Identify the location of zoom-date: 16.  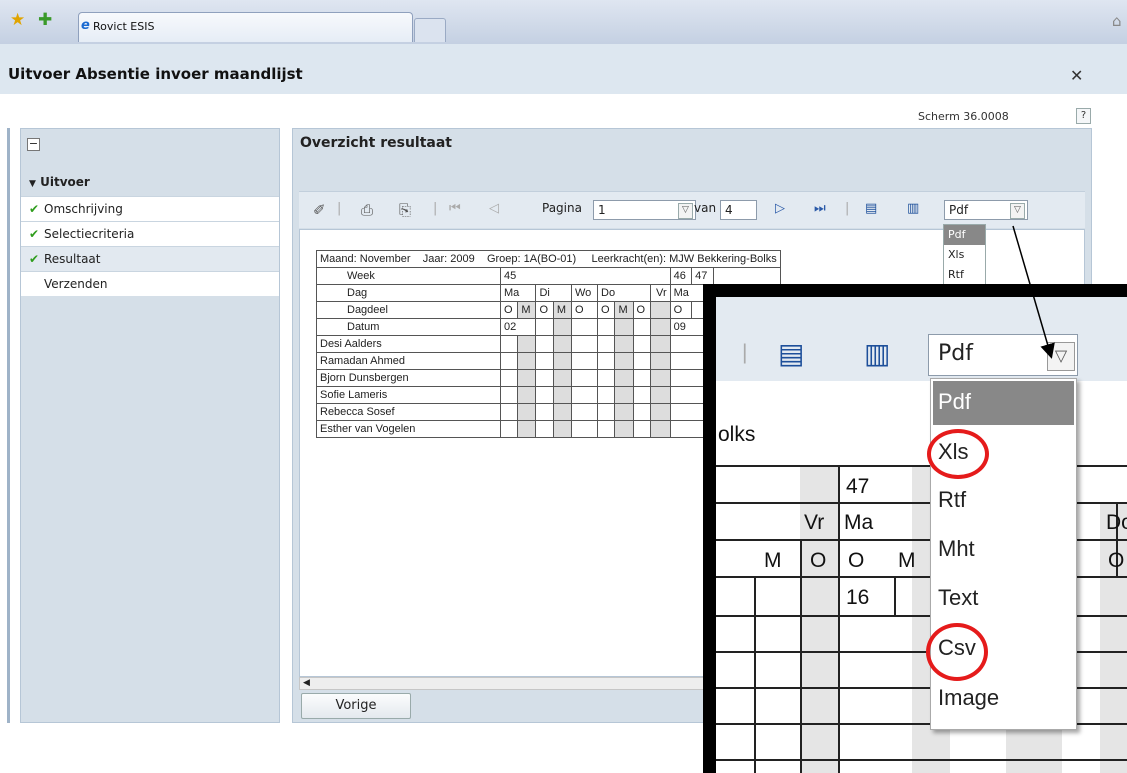
(858, 597).